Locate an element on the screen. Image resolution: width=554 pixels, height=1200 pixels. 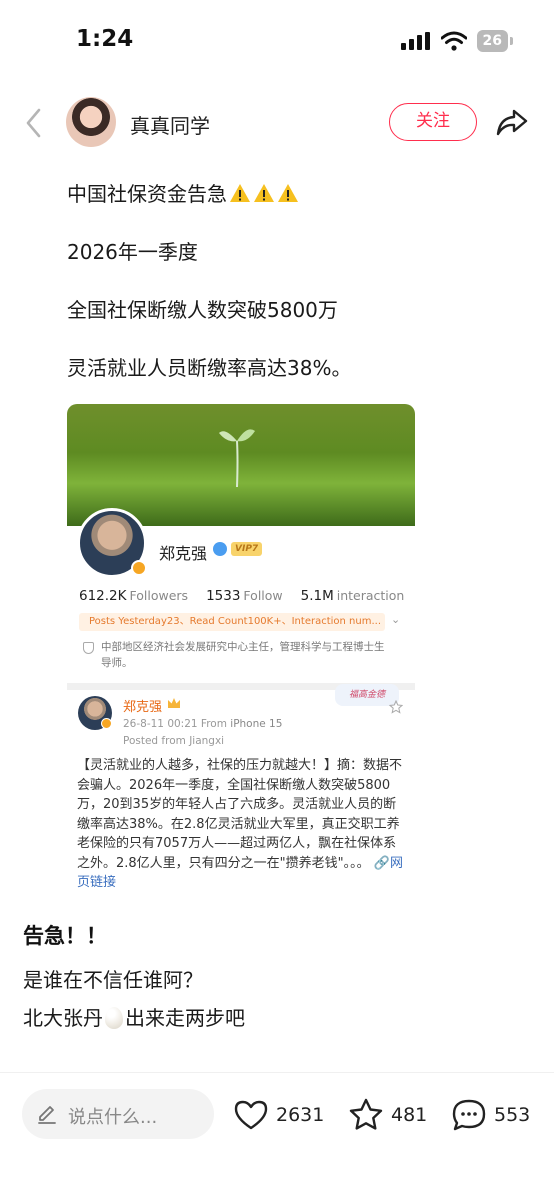
post-line-3: 全国社保断缴人数突破5800万 is located at coordinates (202, 310).